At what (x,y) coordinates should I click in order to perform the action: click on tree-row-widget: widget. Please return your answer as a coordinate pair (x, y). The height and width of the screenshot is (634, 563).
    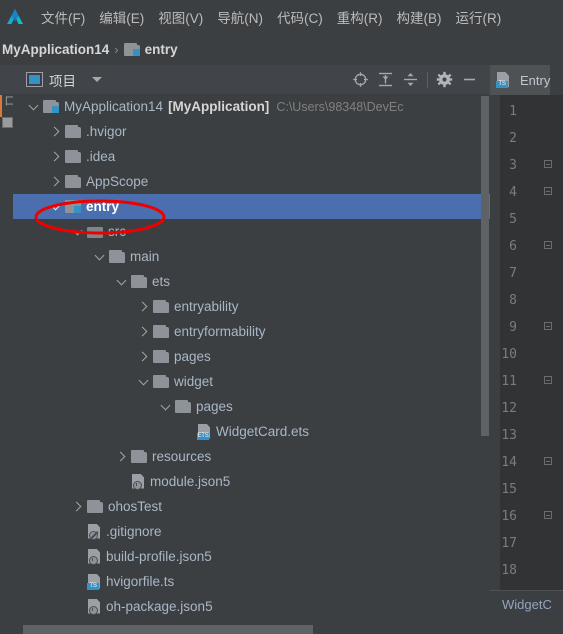
    Looking at the image, I should click on (251, 381).